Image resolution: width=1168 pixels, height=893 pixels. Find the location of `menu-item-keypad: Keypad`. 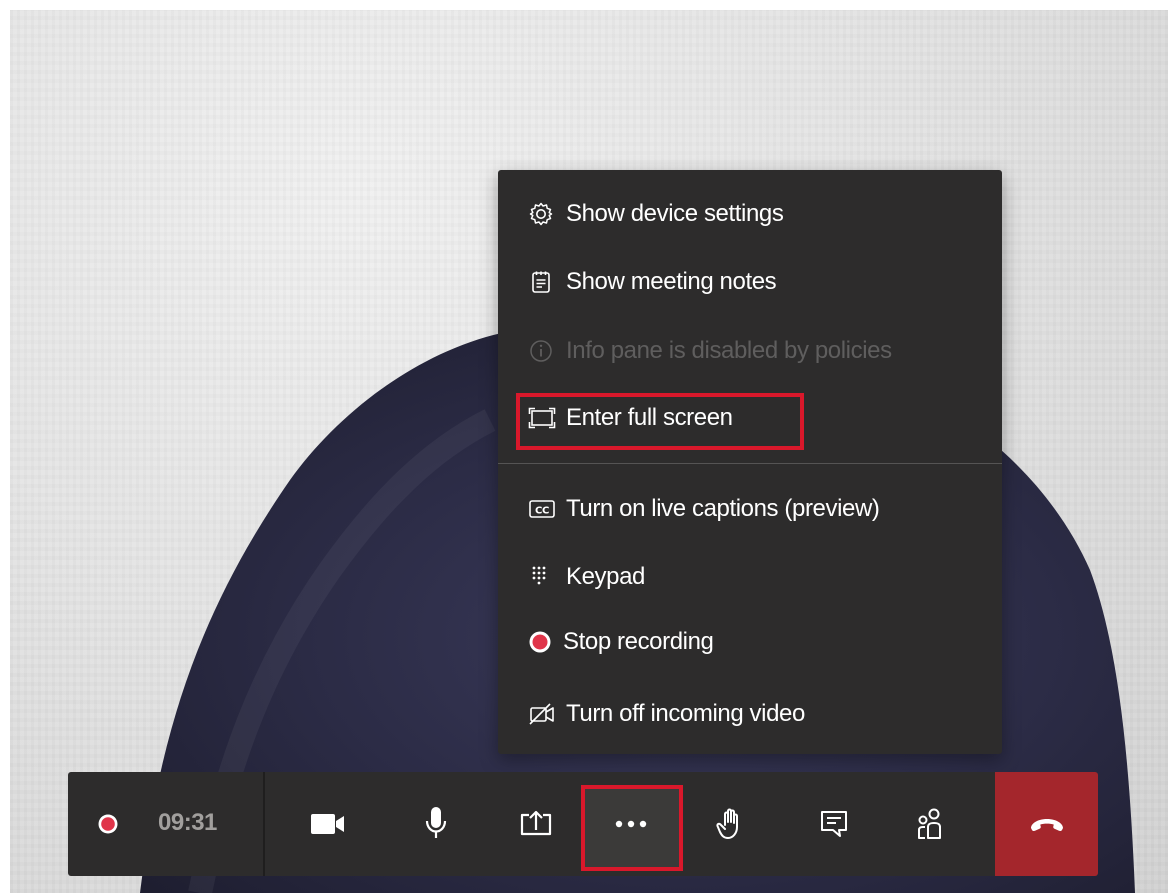

menu-item-keypad: Keypad is located at coordinates (750, 577).